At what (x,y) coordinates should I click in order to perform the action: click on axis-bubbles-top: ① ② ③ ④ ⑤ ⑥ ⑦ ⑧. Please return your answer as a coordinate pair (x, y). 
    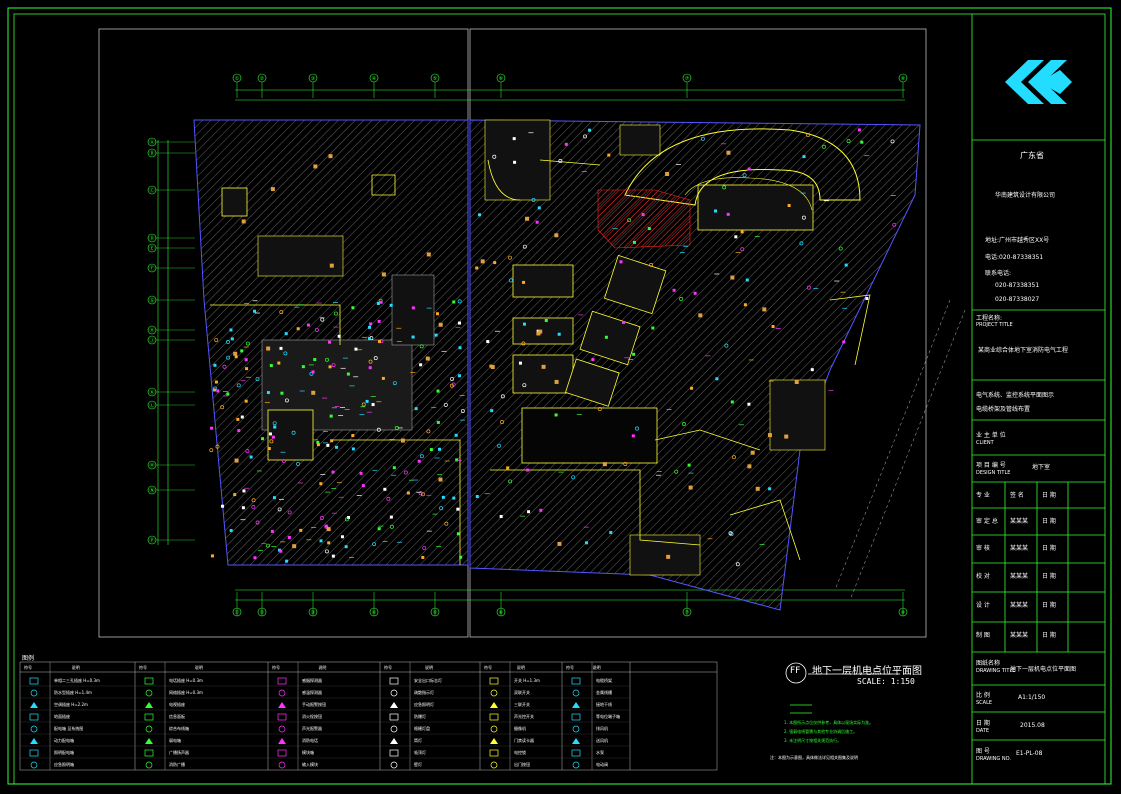
    Looking at the image, I should click on (570, 85).